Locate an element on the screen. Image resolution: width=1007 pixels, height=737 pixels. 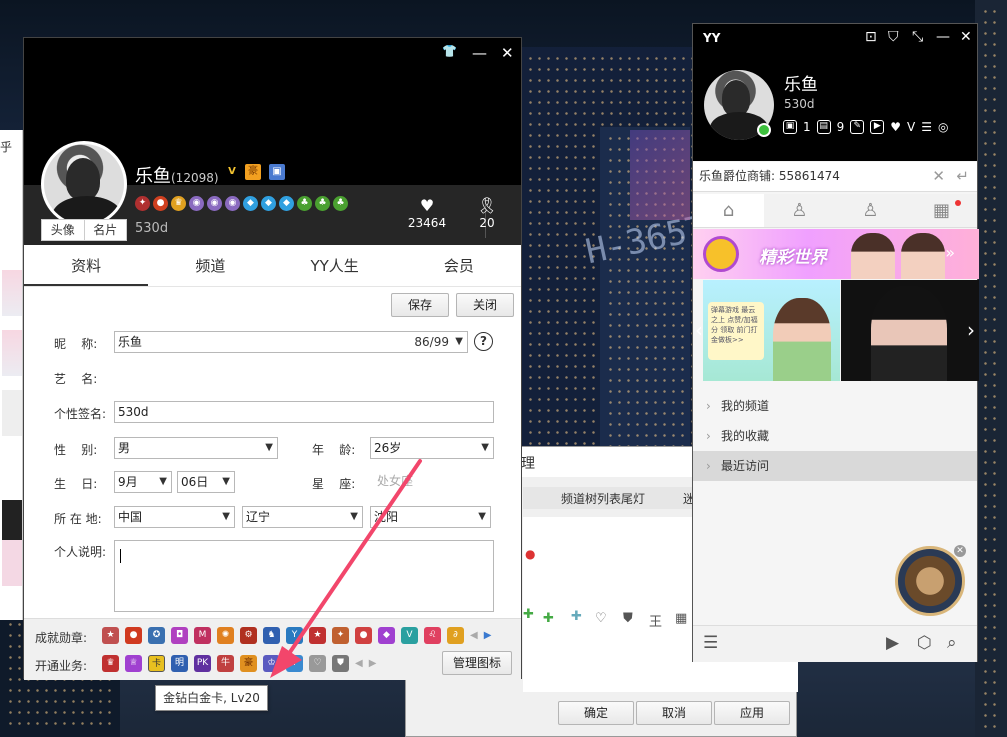
carousel-next-icon: › is located at coordinates (971, 330).